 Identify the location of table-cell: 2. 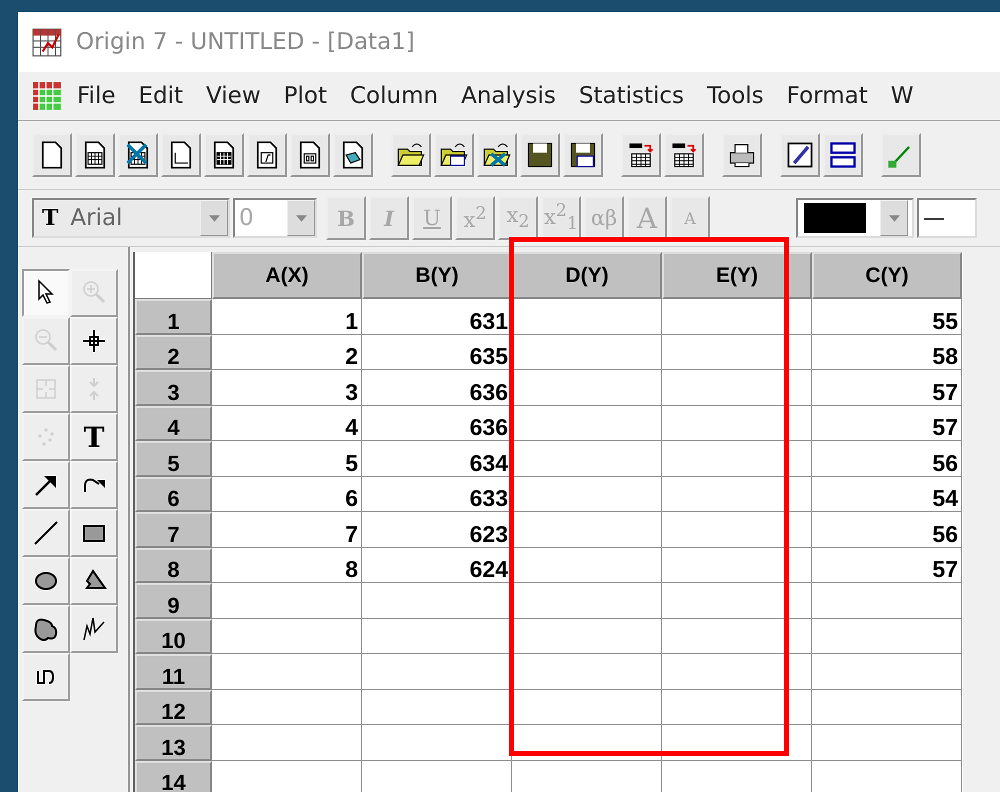
(287, 352).